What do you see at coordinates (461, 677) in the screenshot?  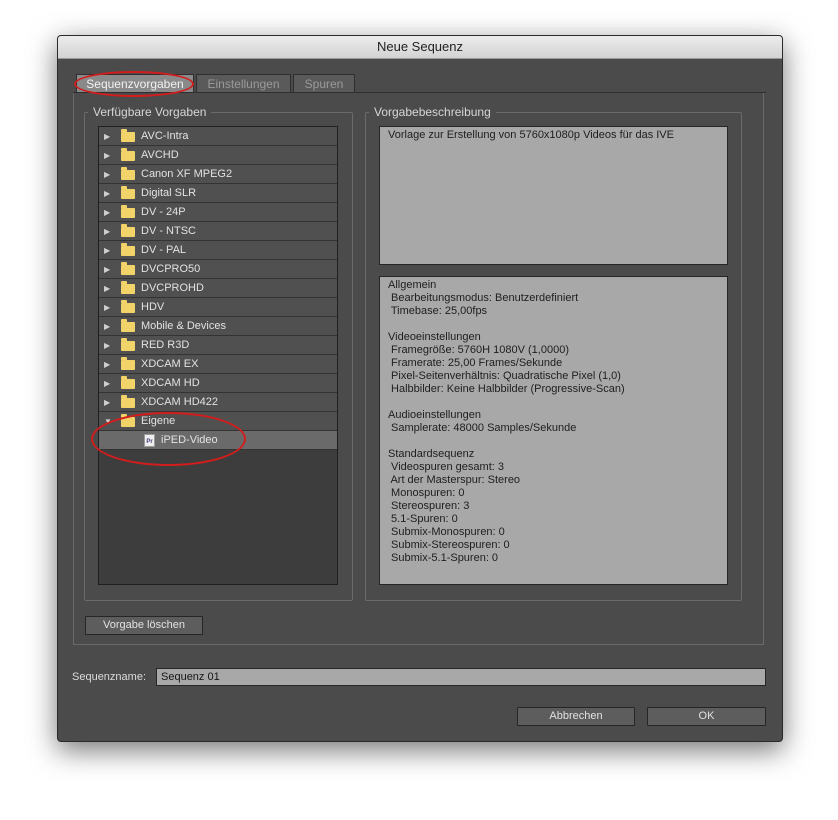 I see `sequence-name-input: Sequenz 01` at bounding box center [461, 677].